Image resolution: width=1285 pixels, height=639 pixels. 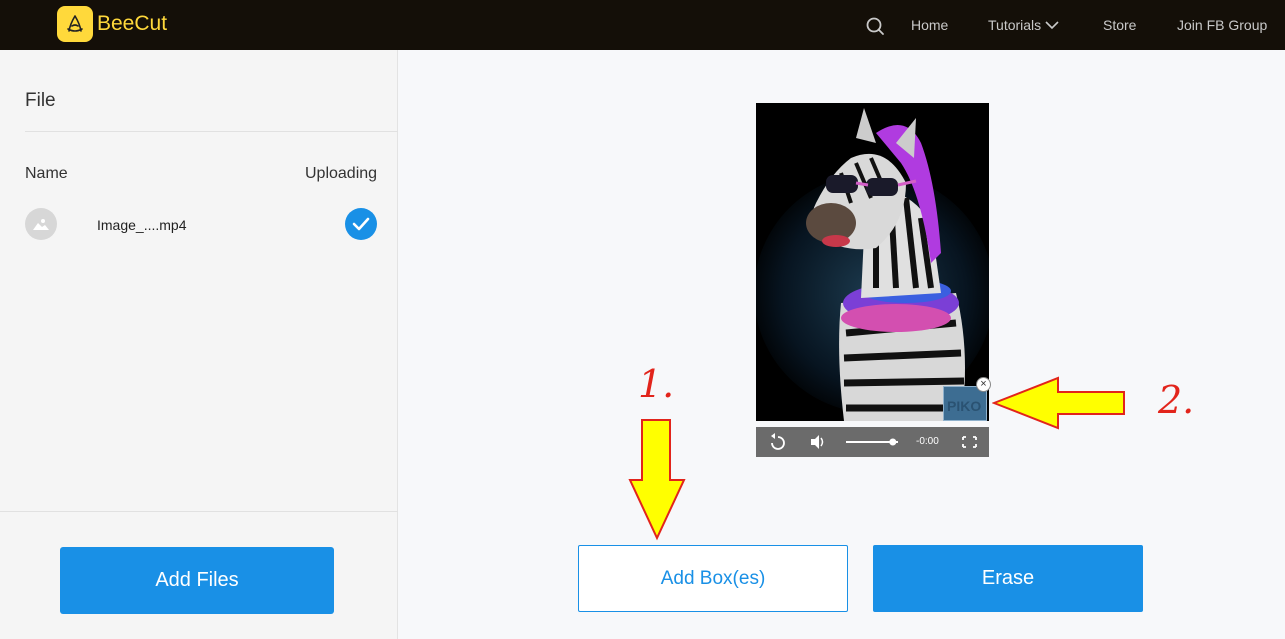 I want to click on nav-store: Store, so click(x=1119, y=25).